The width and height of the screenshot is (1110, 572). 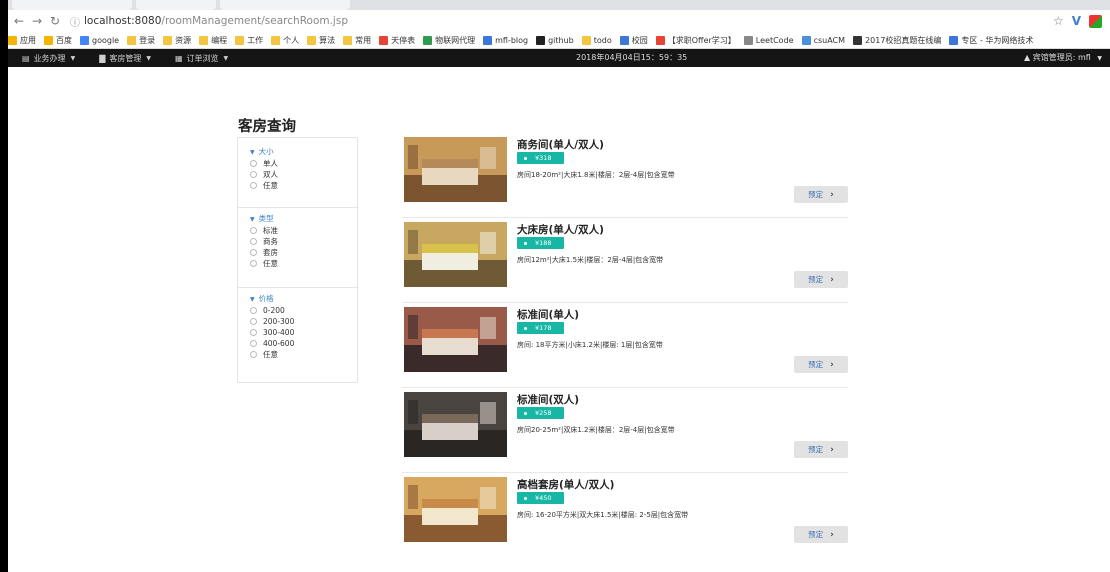 I want to click on bookmark-item: mfl-blog, so click(x=505, y=40).